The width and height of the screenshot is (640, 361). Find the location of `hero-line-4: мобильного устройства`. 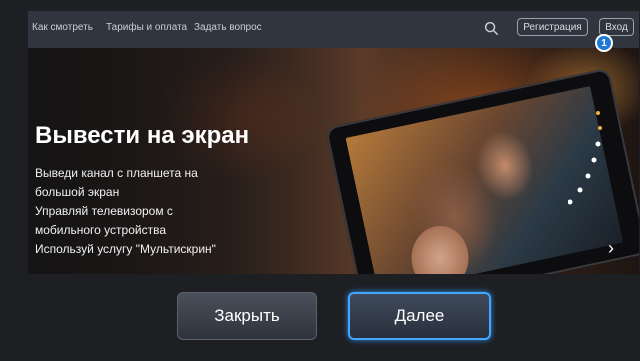

hero-line-4: мобильного устройства is located at coordinates (100, 230).